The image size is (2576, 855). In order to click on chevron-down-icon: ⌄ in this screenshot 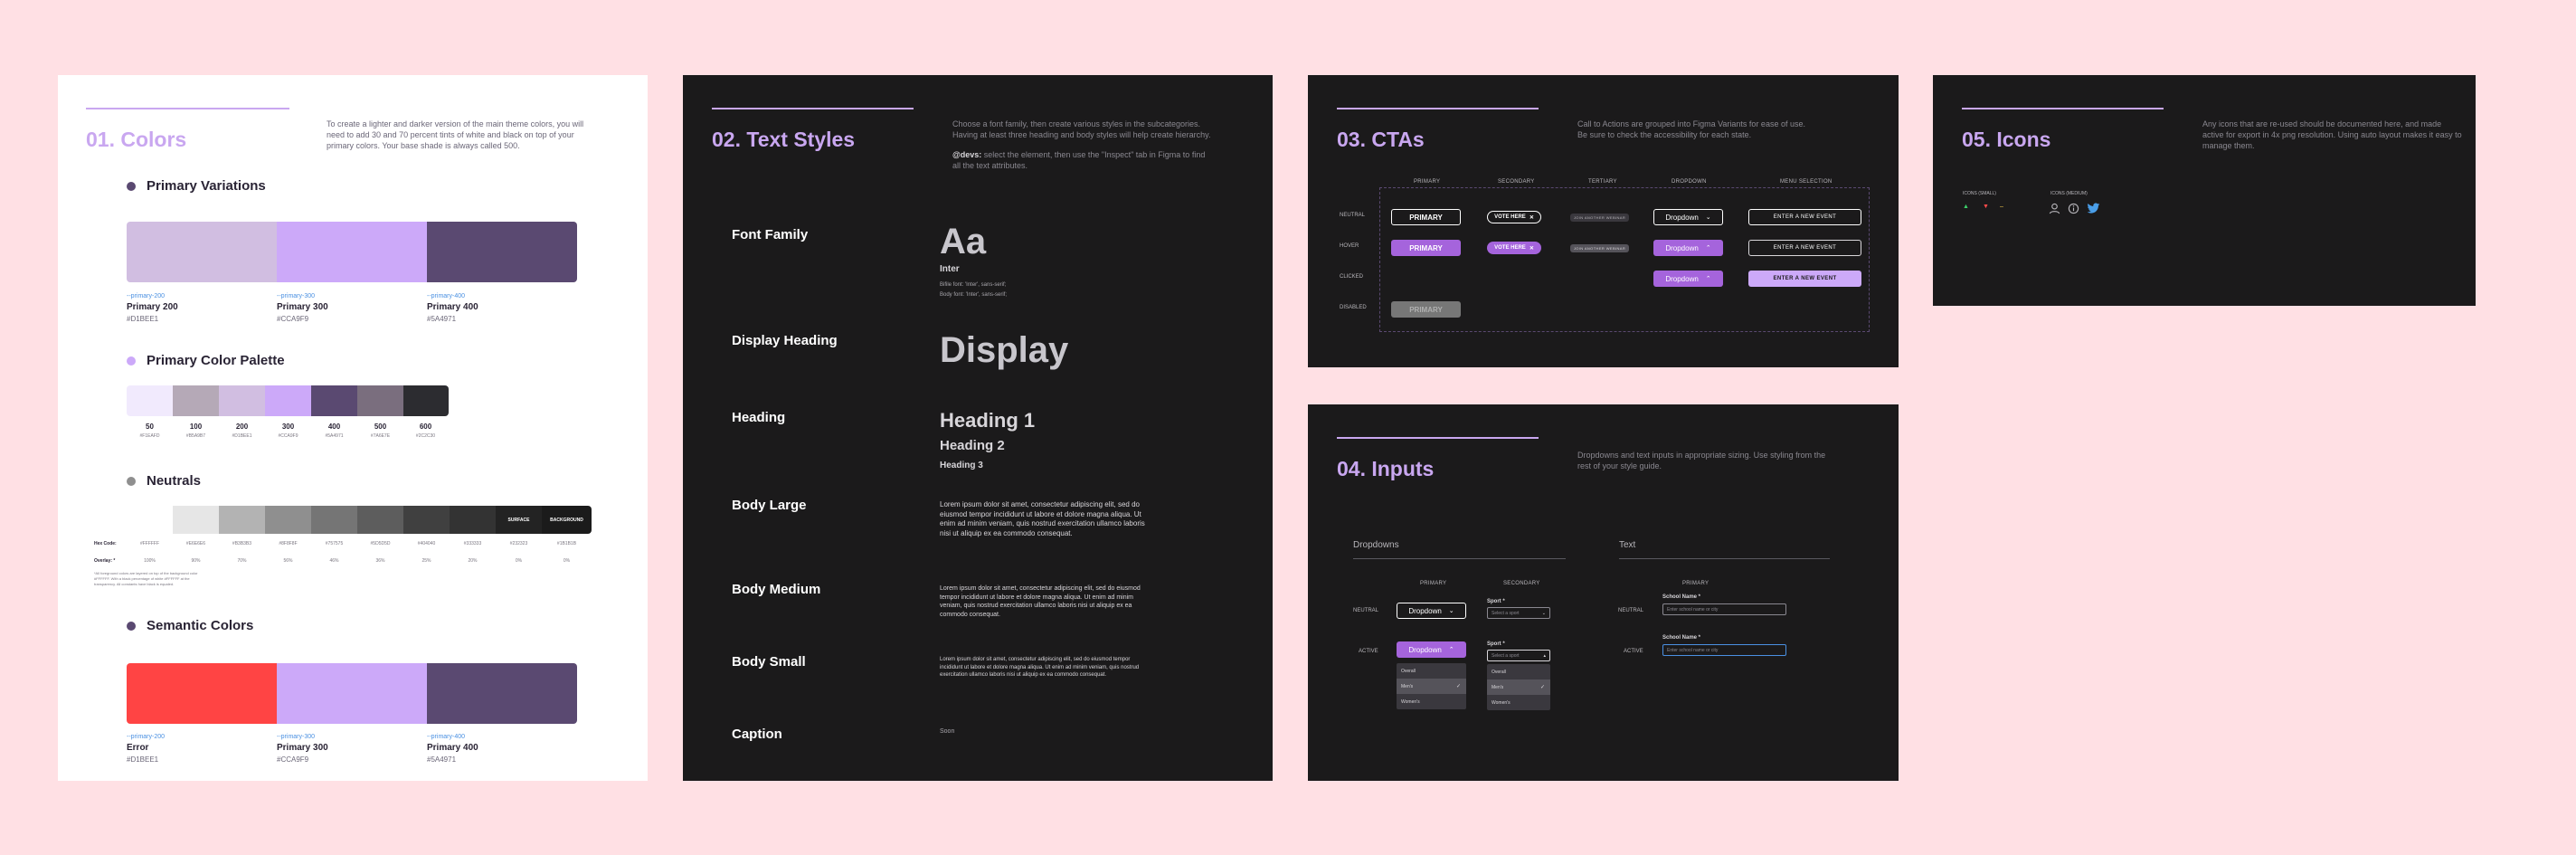, I will do `click(1708, 218)`.